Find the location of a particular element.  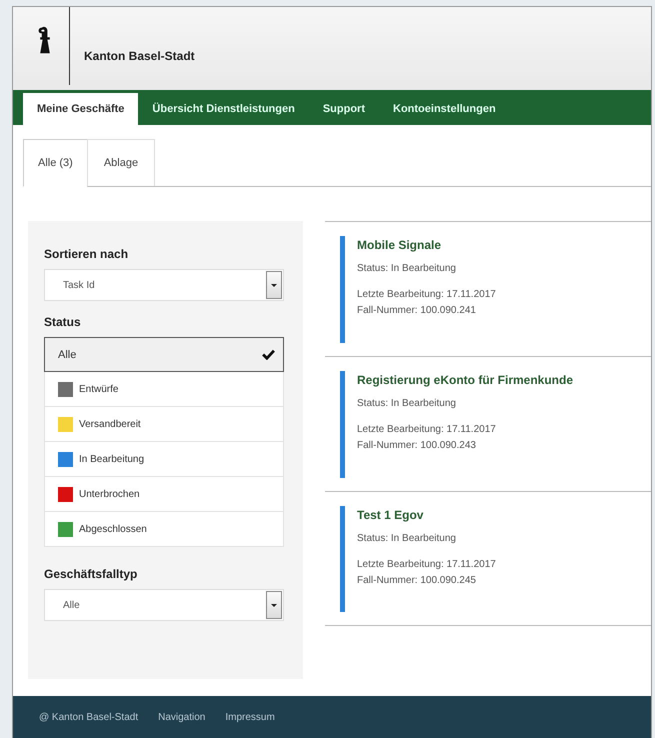

tab: Ablage is located at coordinates (121, 163).